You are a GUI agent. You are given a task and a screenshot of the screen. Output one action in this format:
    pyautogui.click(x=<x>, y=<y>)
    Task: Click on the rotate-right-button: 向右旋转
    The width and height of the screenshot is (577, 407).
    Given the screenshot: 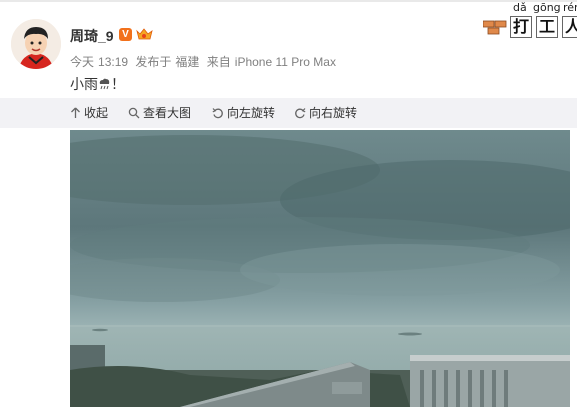 What is the action you would take?
    pyautogui.click(x=325, y=113)
    